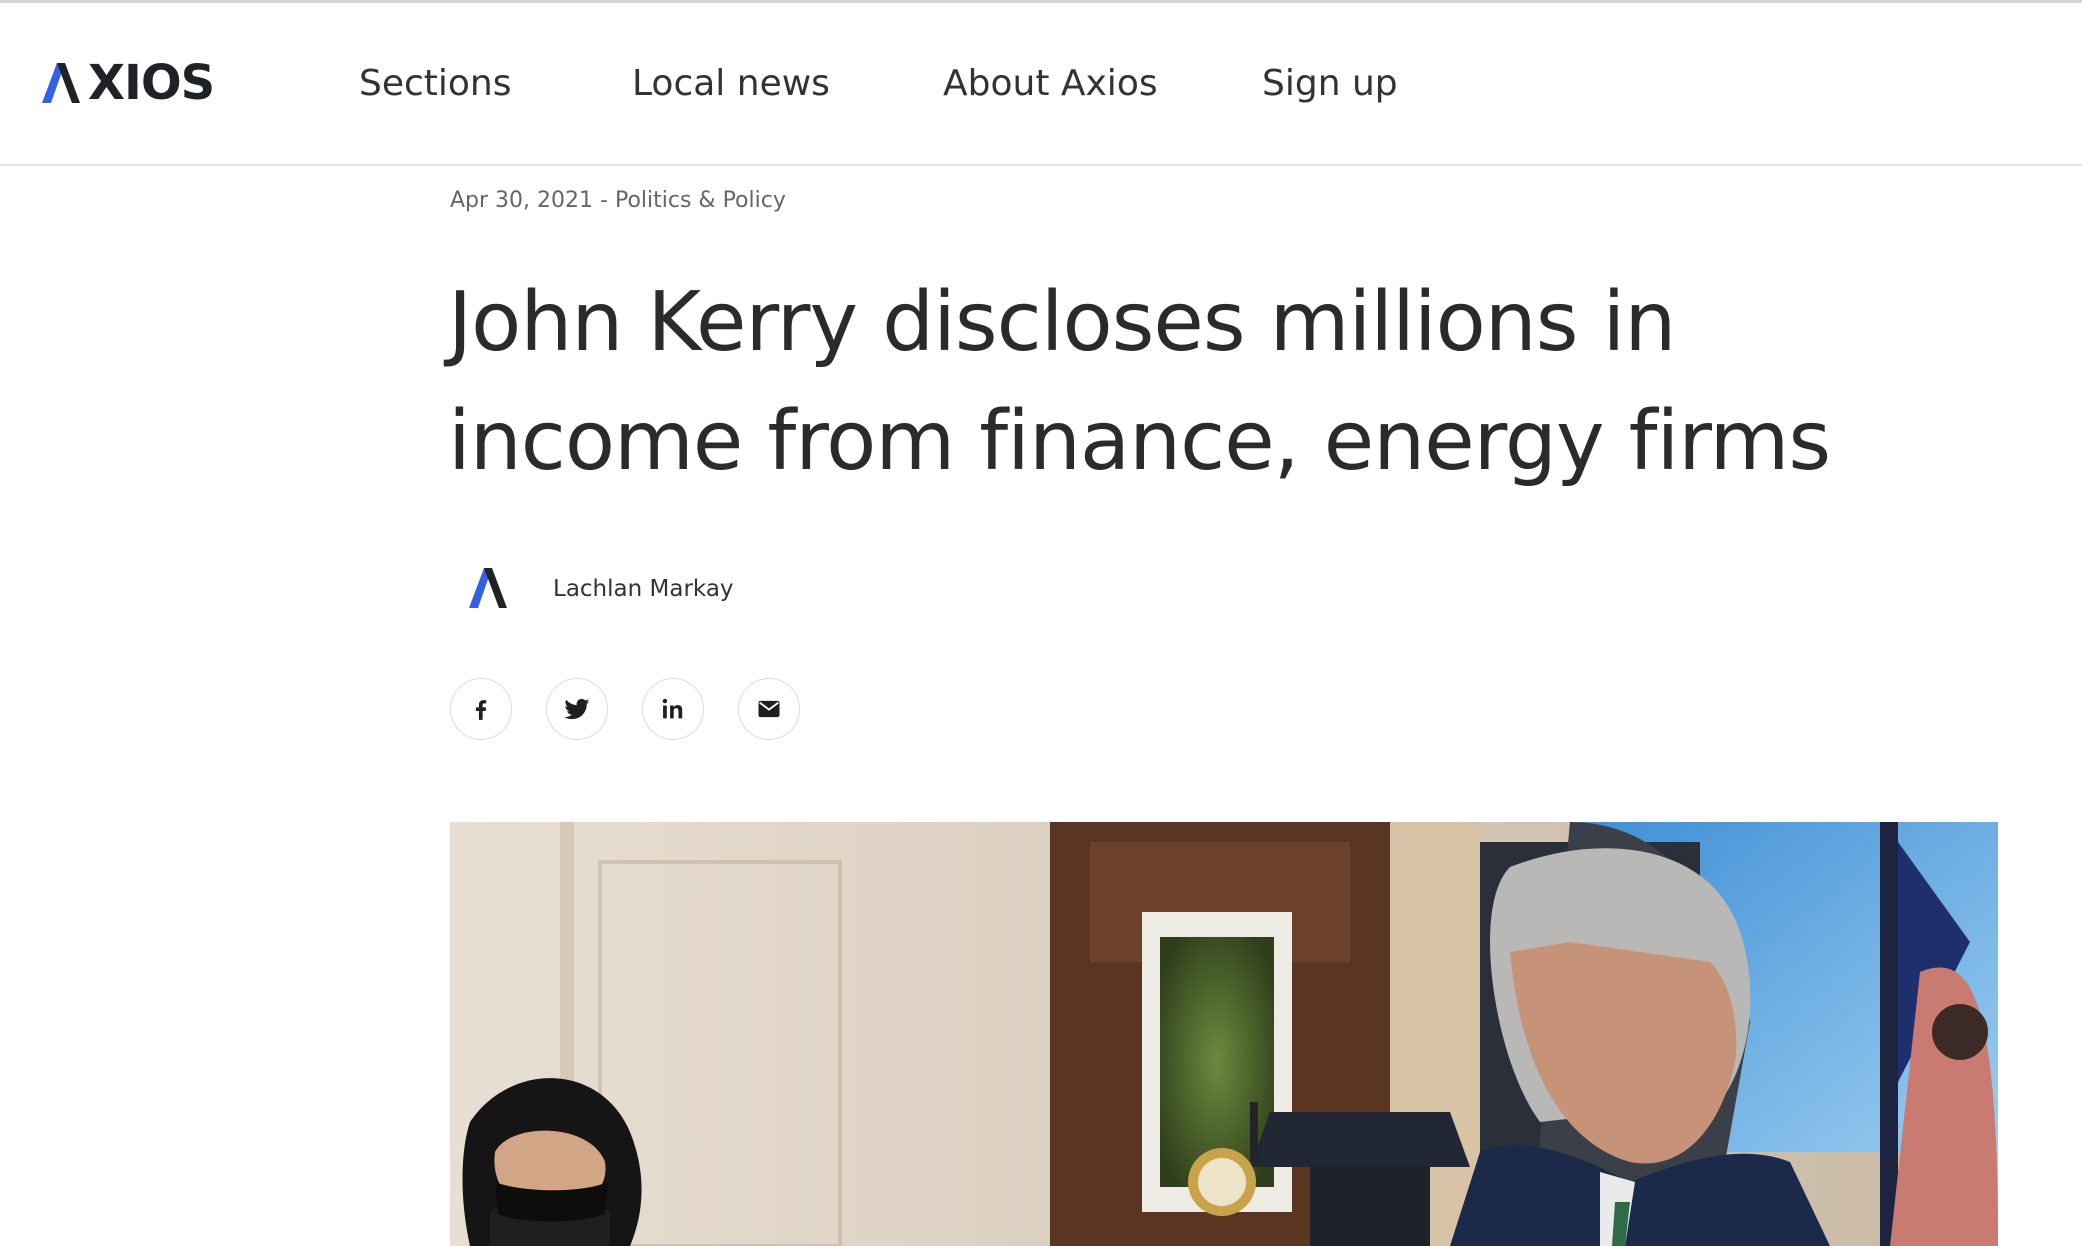  Describe the element at coordinates (1330, 84) in the screenshot. I see `nav-sign-up: Sign up` at that location.